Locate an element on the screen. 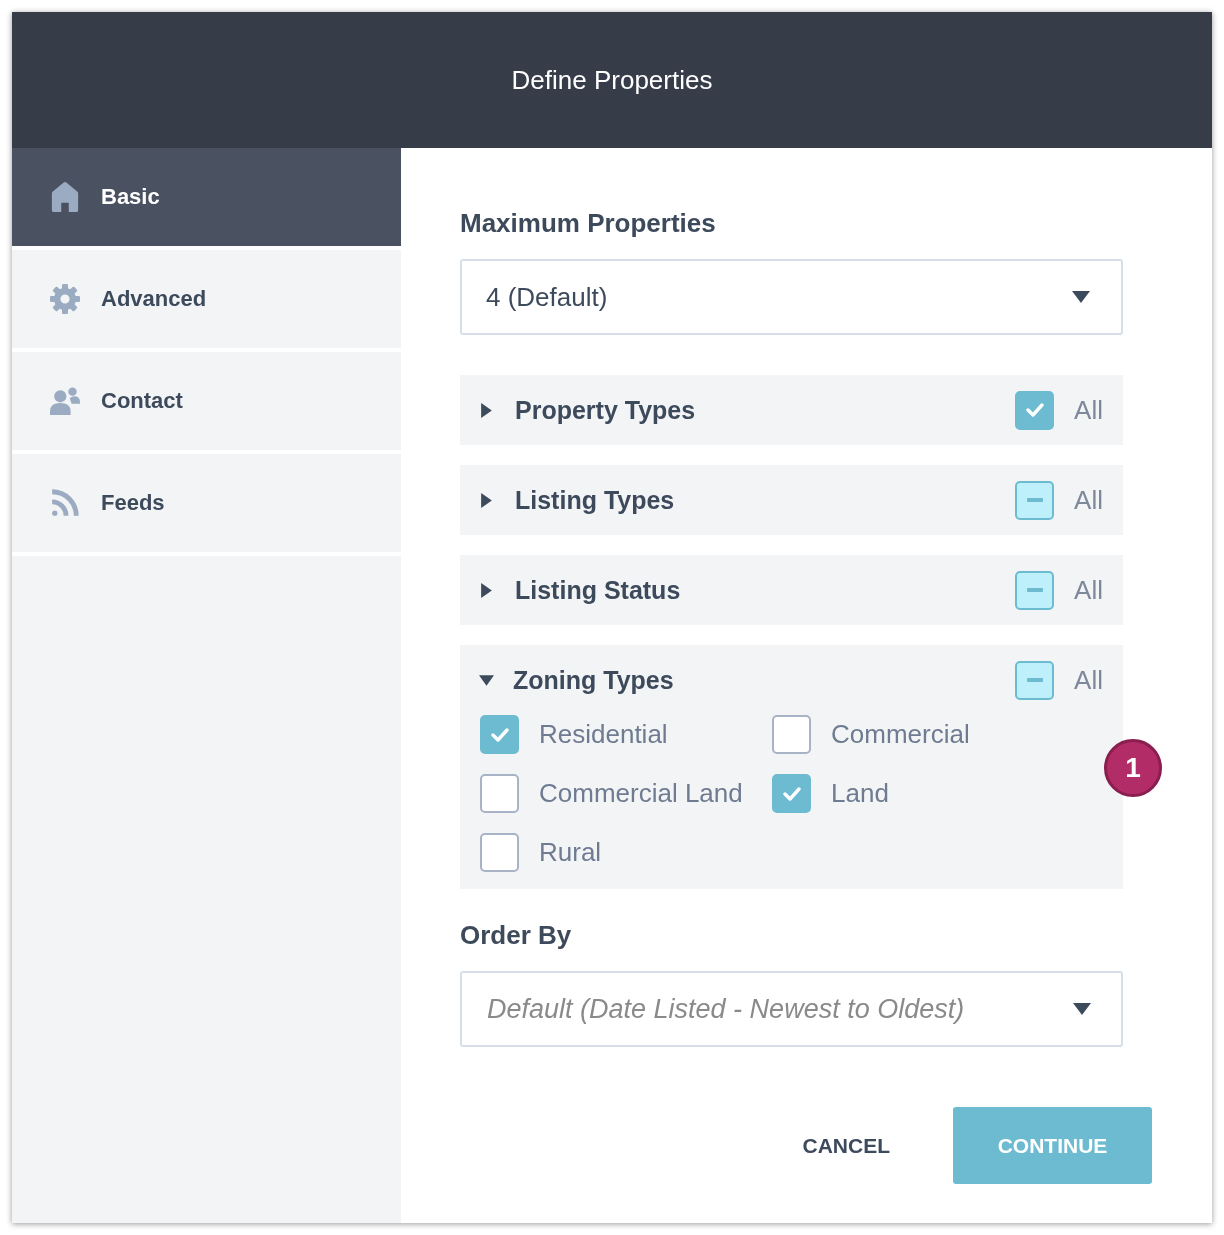 The height and width of the screenshot is (1235, 1224). checkbox-label: Commercial Land is located at coordinates (641, 793).